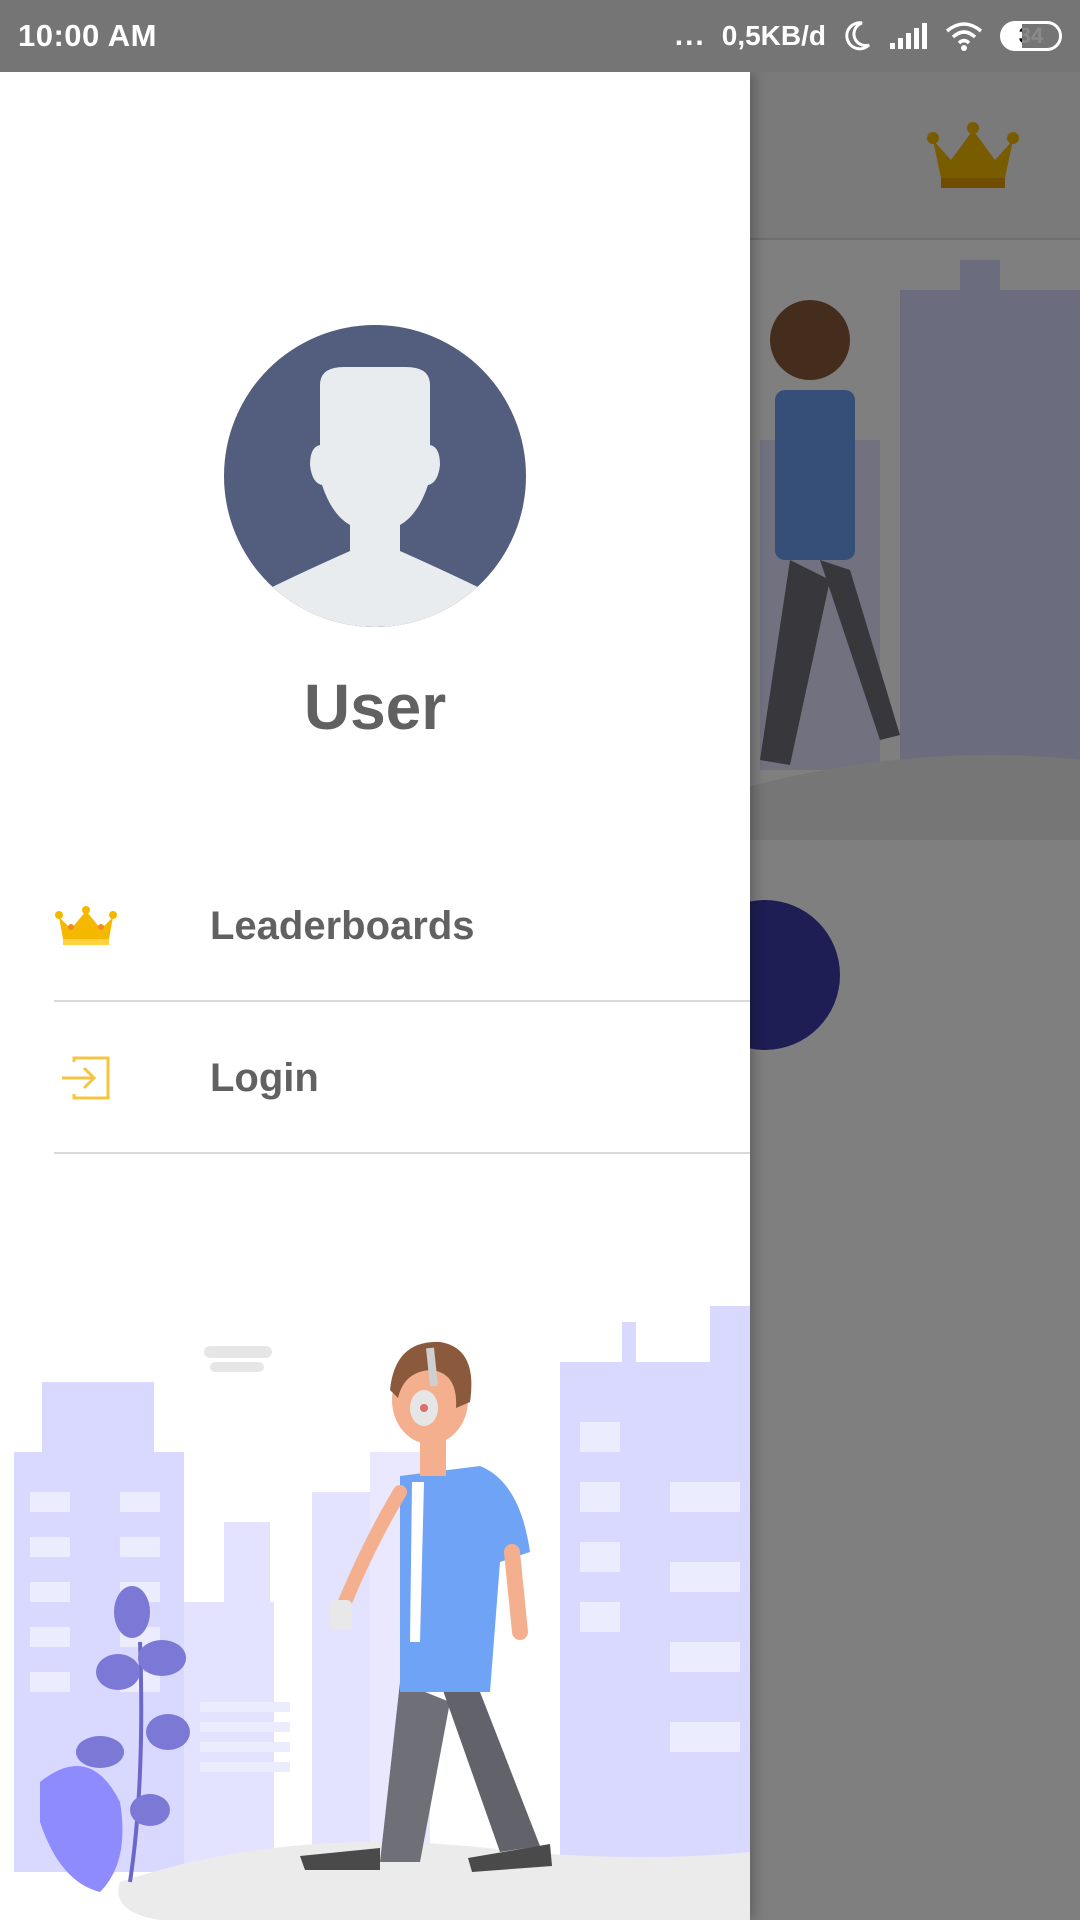 This screenshot has width=1080, height=1920. Describe the element at coordinates (86, 926) in the screenshot. I see `crown-icon` at that location.